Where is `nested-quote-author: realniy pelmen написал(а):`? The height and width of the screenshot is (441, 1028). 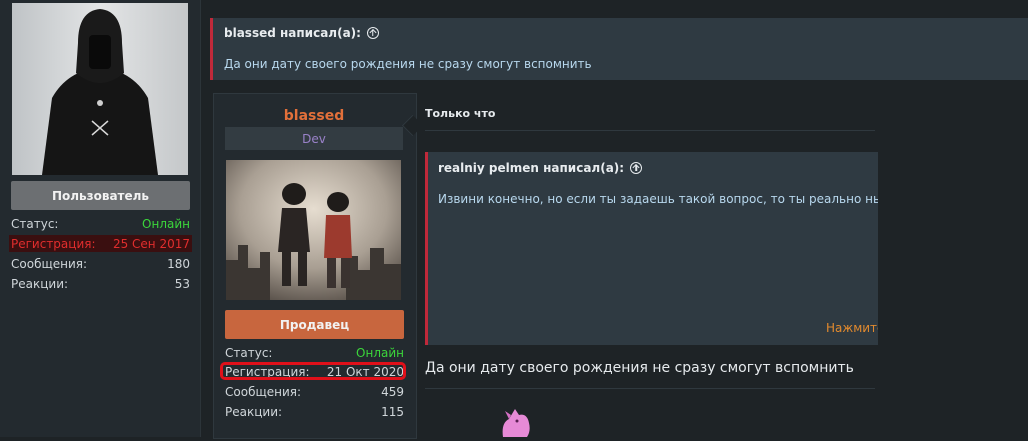 nested-quote-author: realniy pelmen написал(а): is located at coordinates (540, 168).